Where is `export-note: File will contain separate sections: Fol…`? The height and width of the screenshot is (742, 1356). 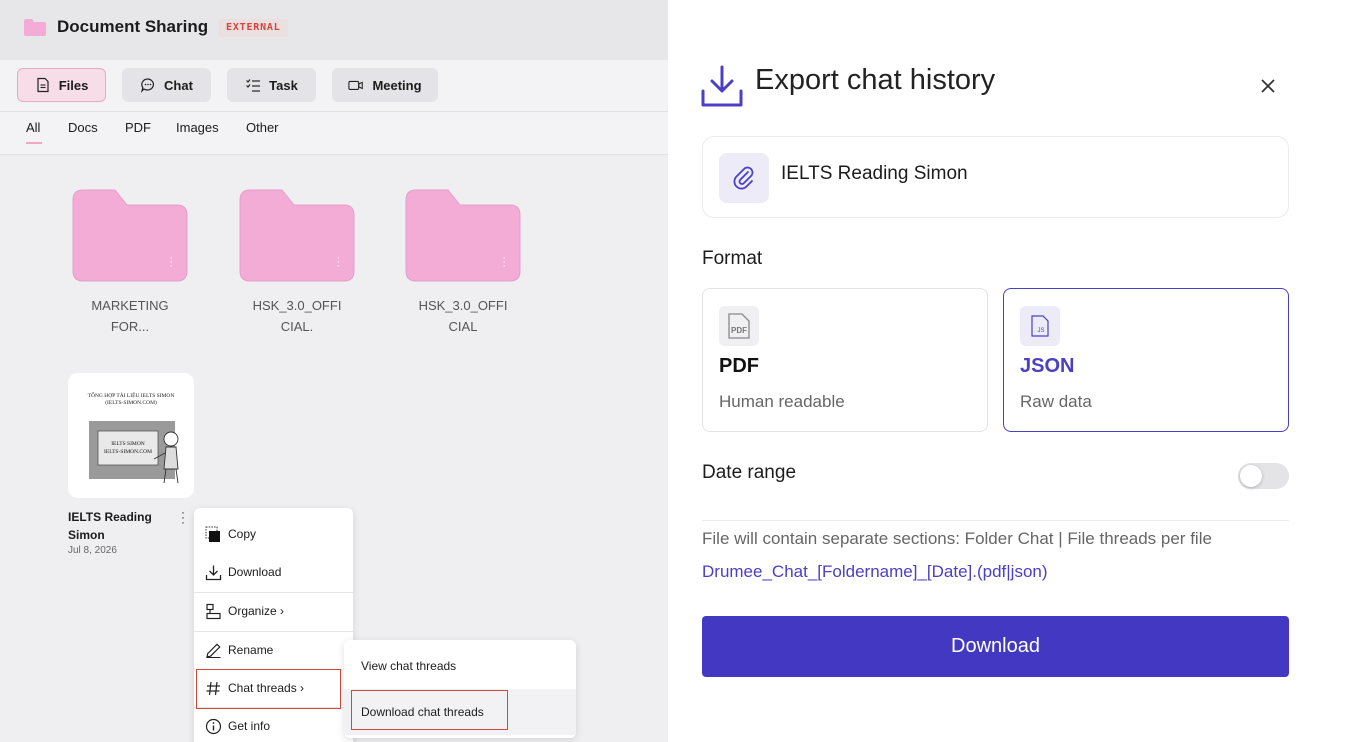
export-note: File will contain separate sections: Fol… is located at coordinates (957, 538).